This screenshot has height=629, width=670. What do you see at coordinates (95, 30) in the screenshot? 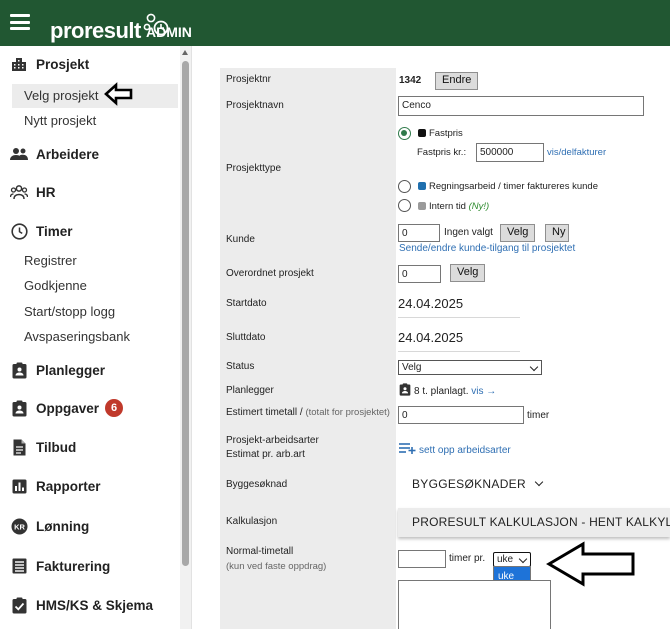
I see `logo-text: proresult` at bounding box center [95, 30].